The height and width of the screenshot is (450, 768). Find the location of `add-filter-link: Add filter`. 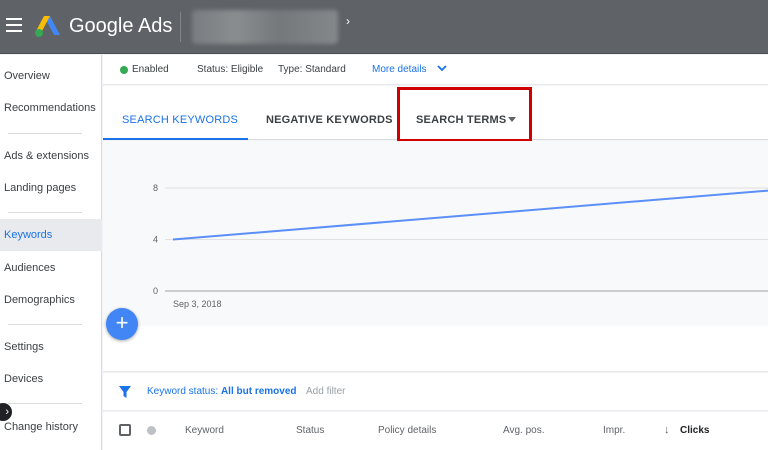

add-filter-link: Add filter is located at coordinates (325, 391).